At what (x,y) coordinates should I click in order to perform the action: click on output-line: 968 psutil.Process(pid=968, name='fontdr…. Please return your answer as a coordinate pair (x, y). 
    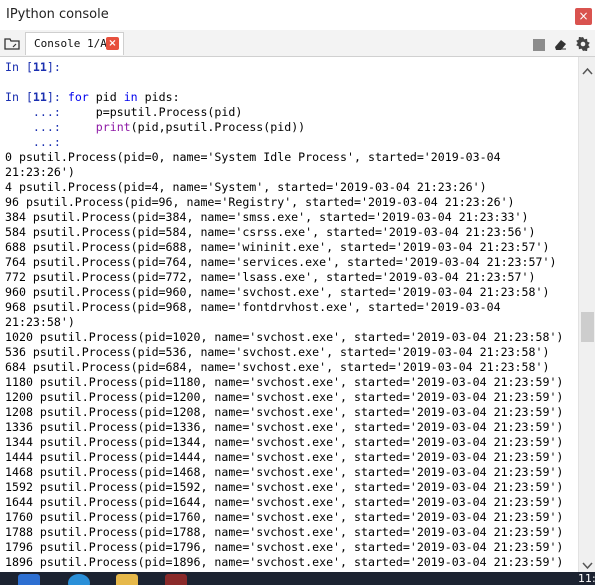
    Looking at the image, I should click on (253, 307).